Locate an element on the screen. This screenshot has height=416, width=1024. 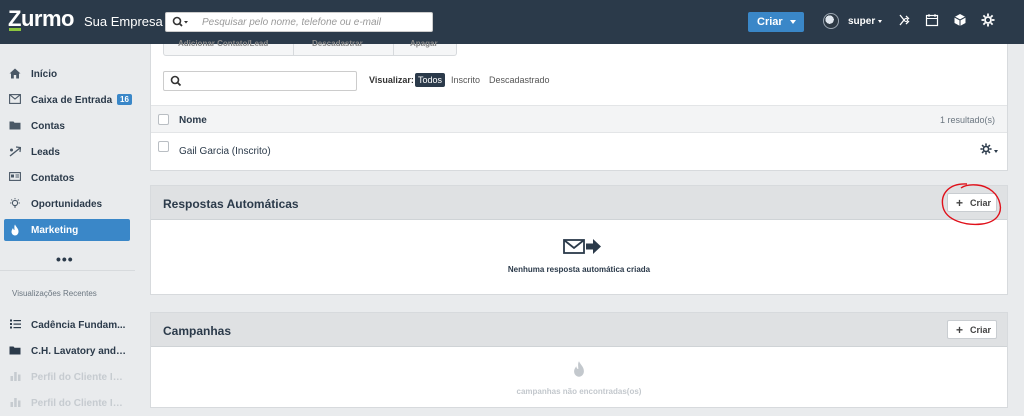
avatar is located at coordinates (831, 21).